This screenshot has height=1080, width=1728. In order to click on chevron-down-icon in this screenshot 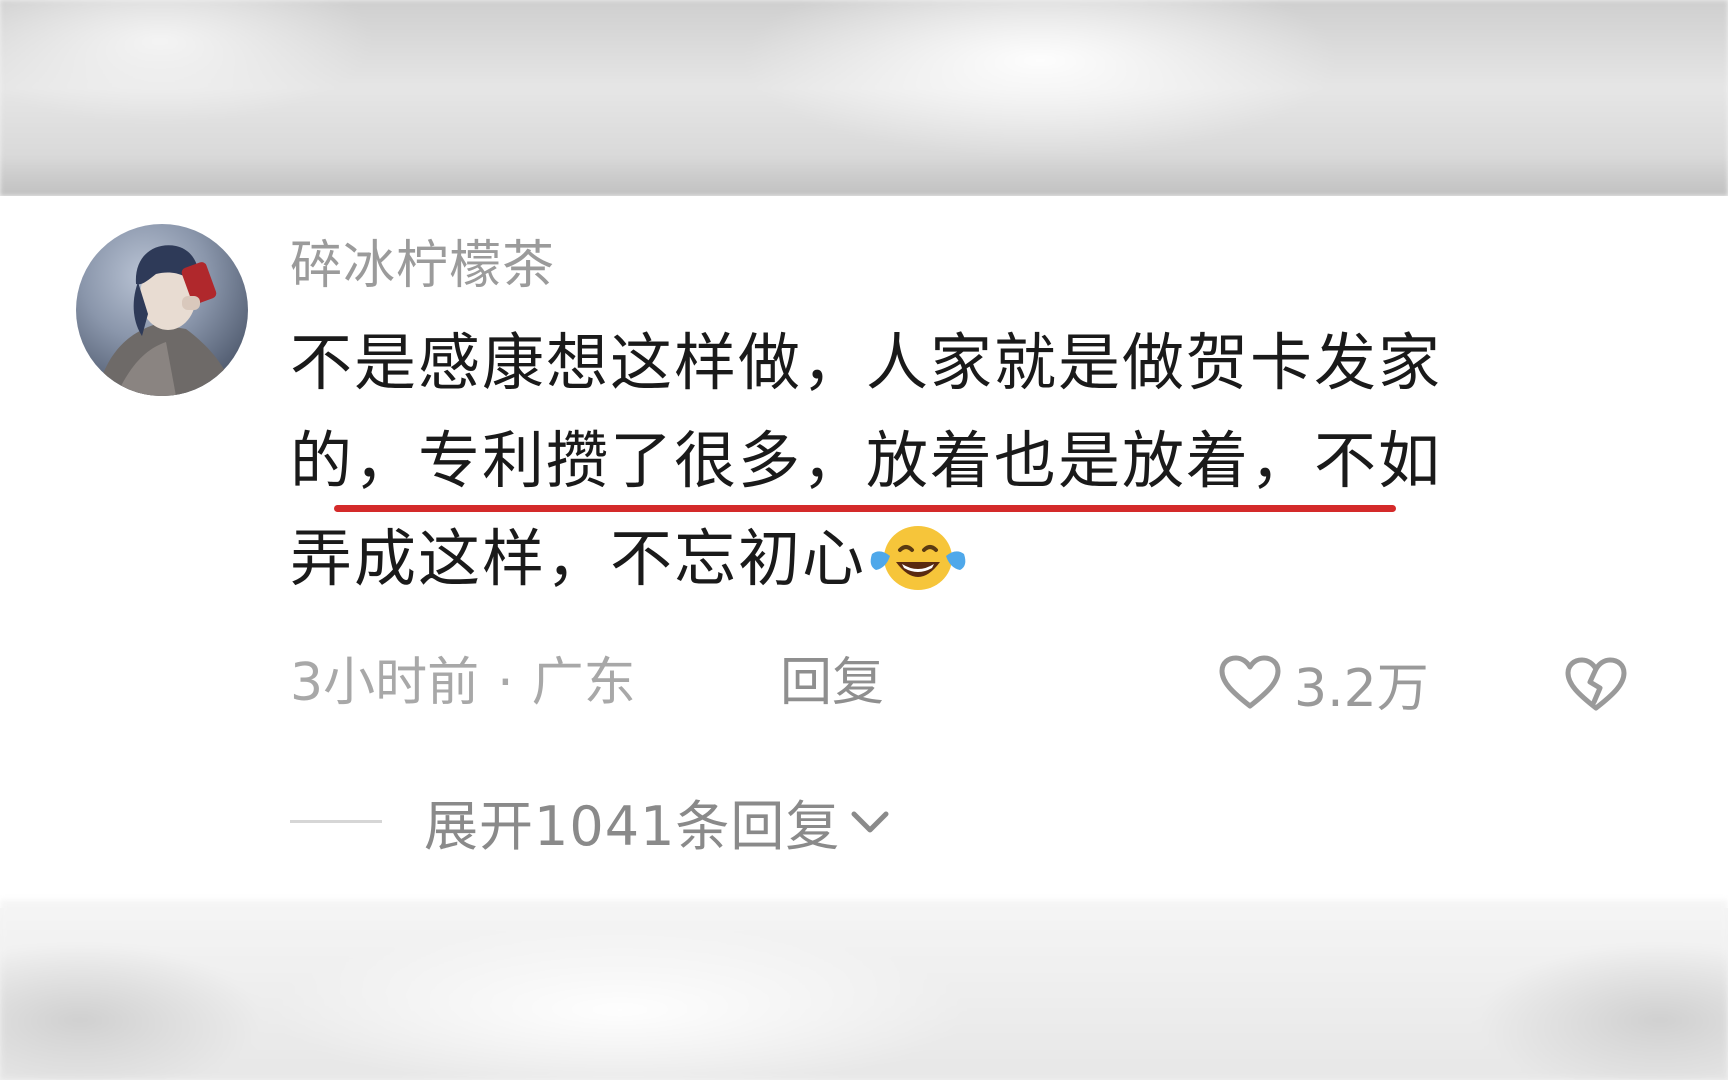, I will do `click(870, 822)`.